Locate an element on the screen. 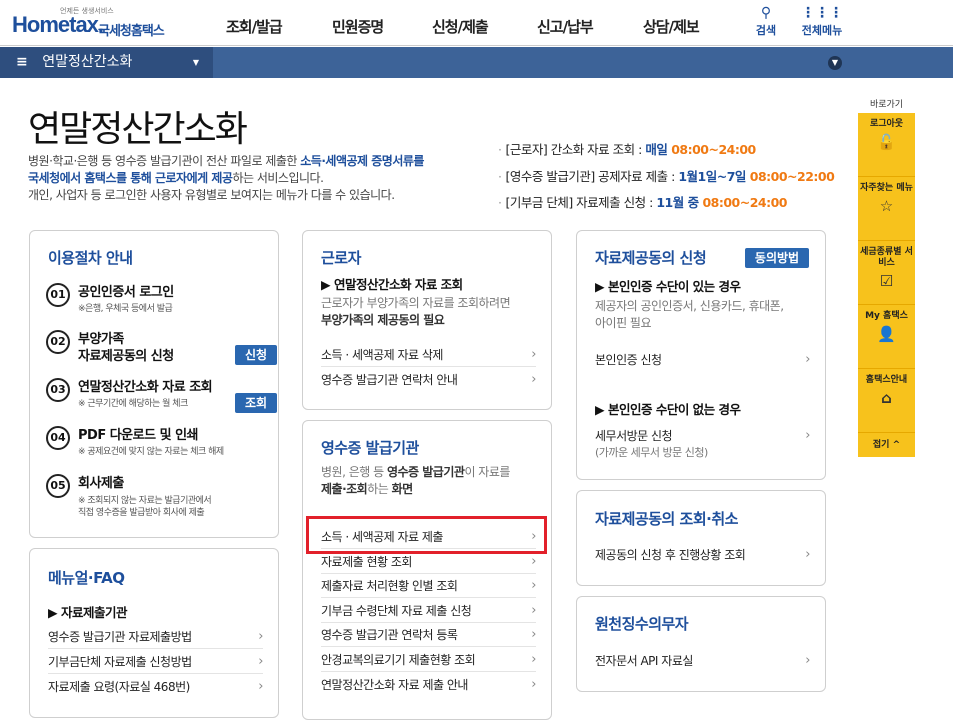  quick-logout: 로그아웃 🔓 is located at coordinates (886, 145).